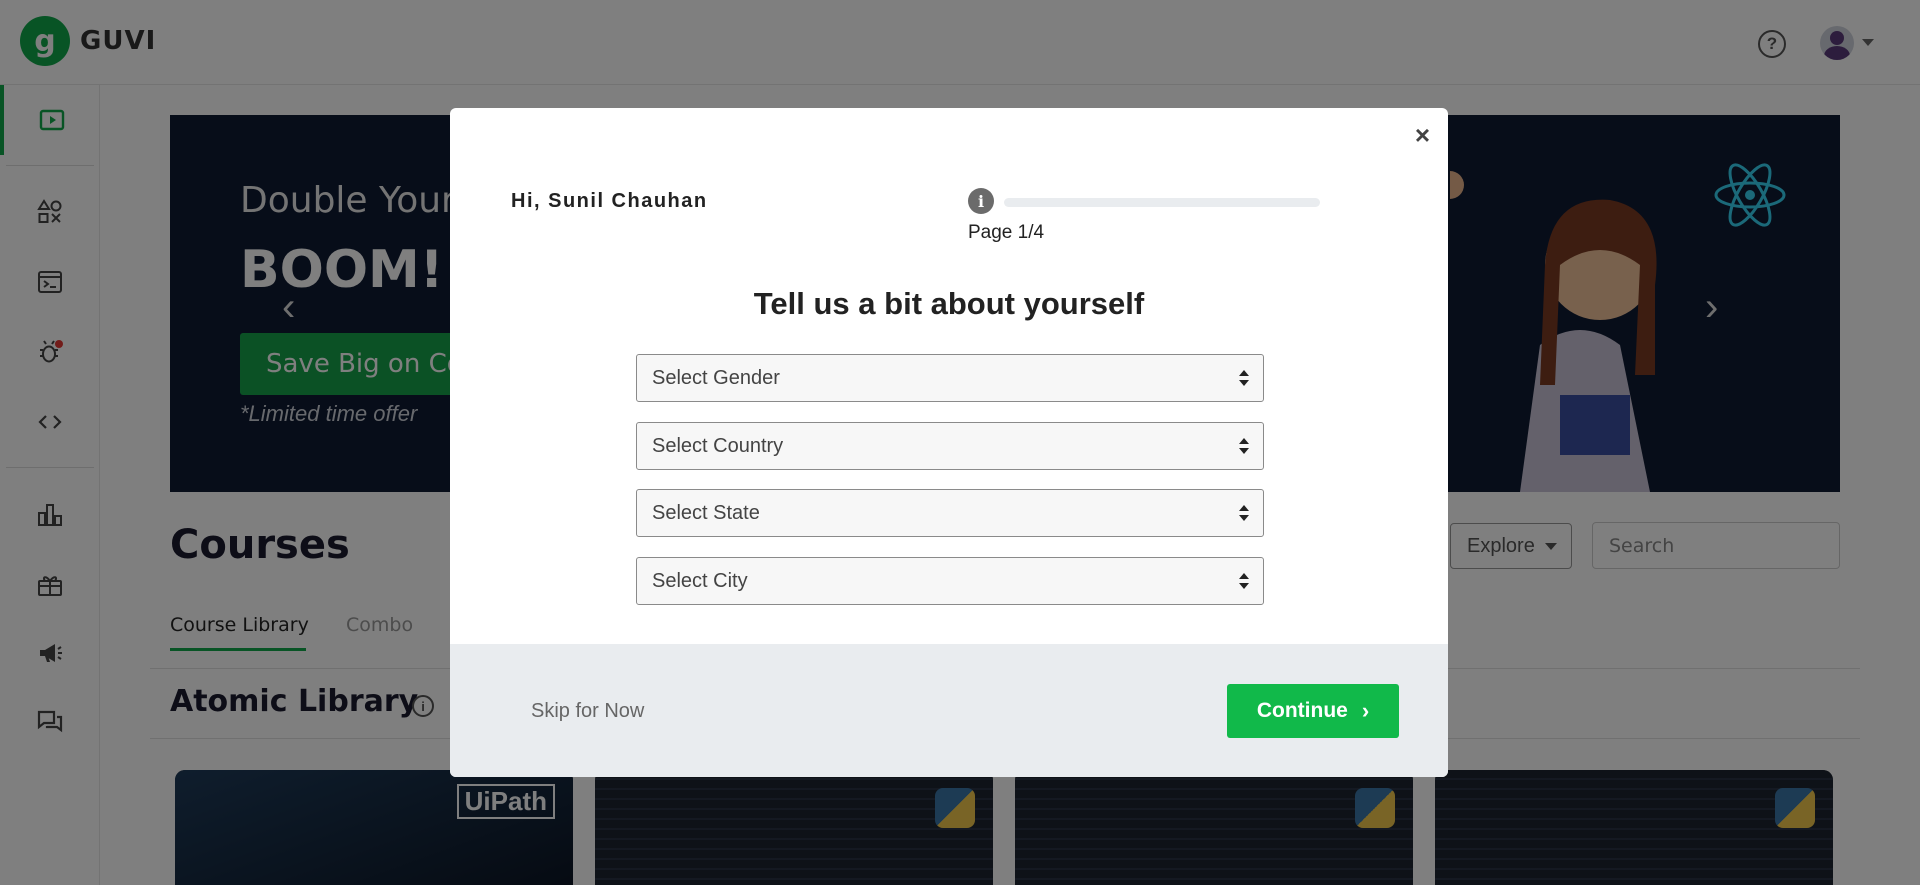 The width and height of the screenshot is (1920, 885). I want to click on modal-heading: Tell us a bit about yourself, so click(949, 303).